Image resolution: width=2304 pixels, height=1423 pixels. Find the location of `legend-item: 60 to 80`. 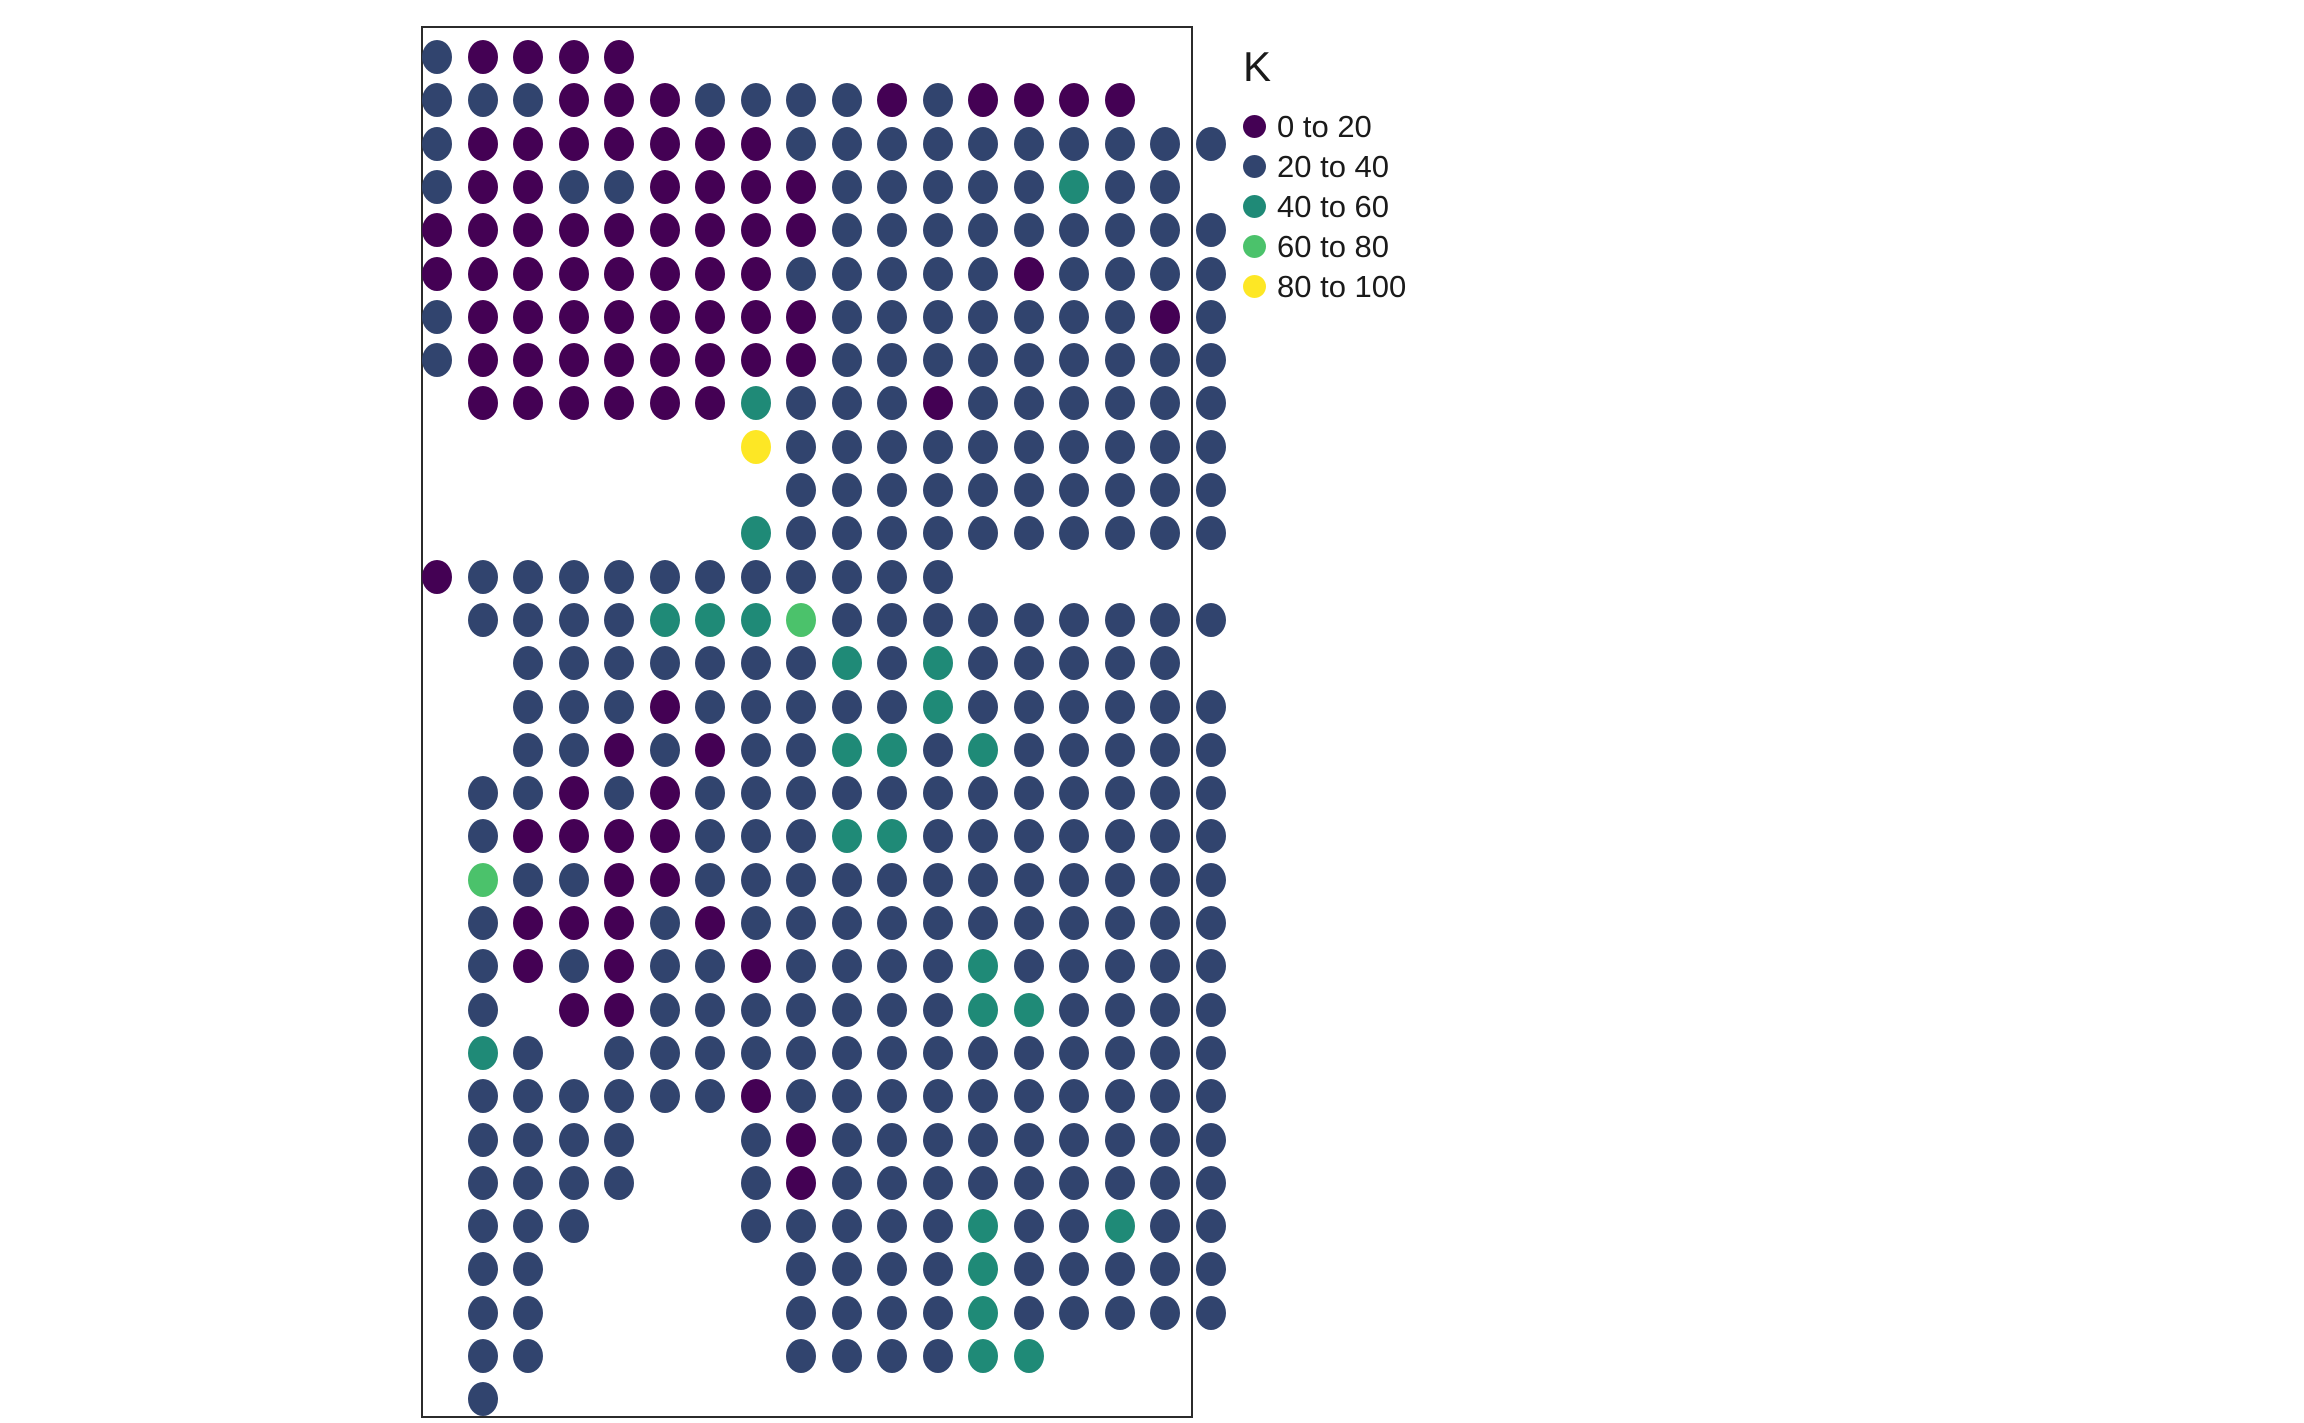

legend-item: 60 to 80 is located at coordinates (1408, 246).